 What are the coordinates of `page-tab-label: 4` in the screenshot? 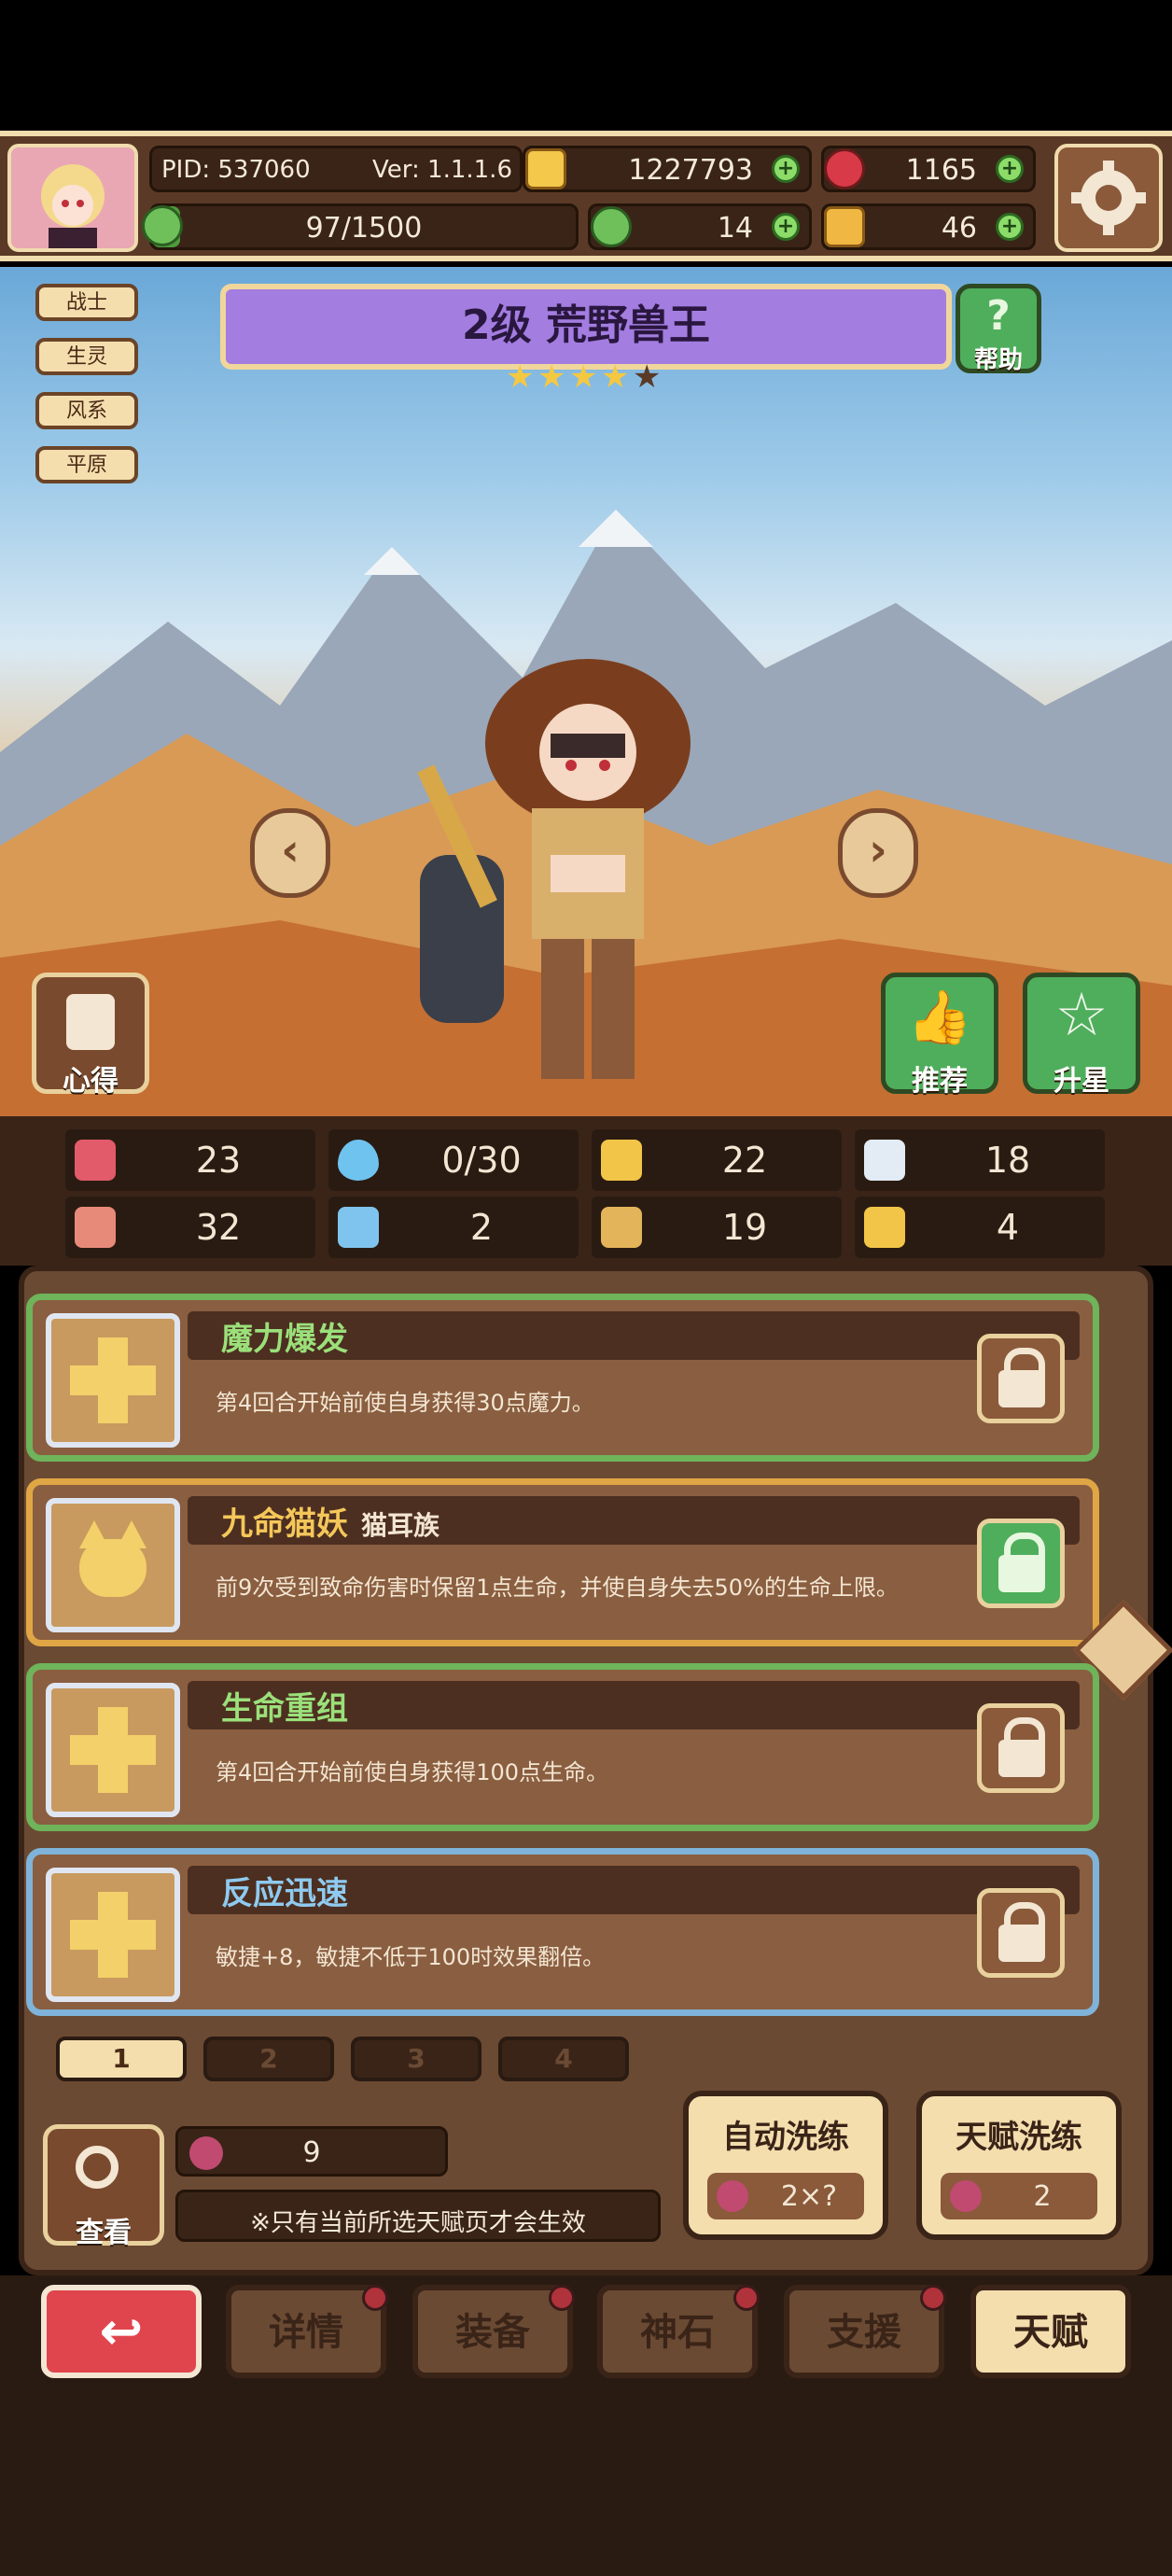 It's located at (563, 2058).